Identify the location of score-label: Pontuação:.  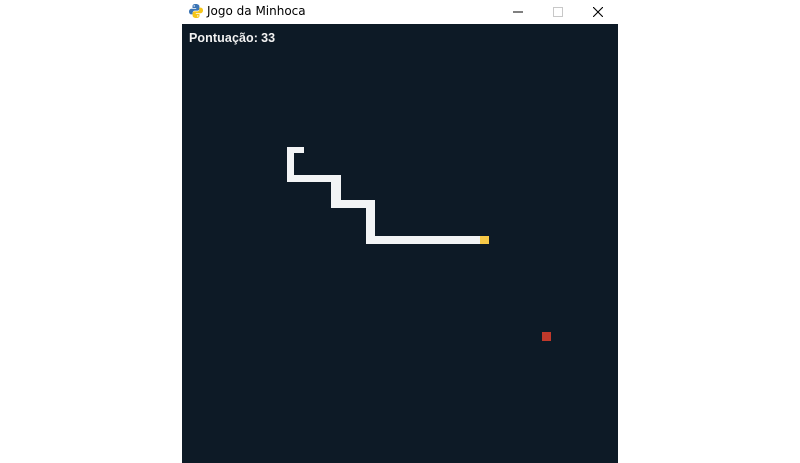
(224, 38).